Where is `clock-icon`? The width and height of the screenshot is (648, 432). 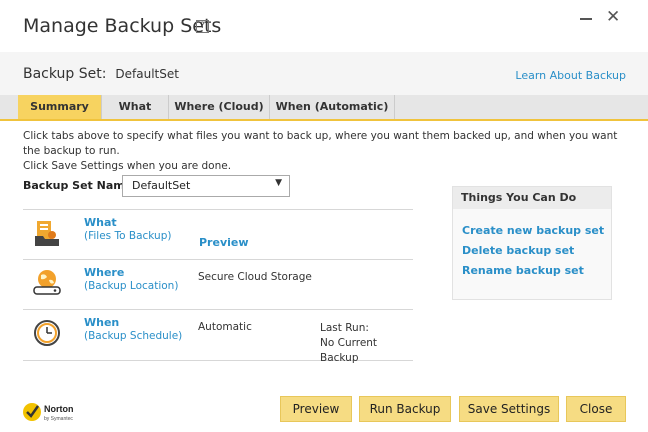 clock-icon is located at coordinates (47, 333).